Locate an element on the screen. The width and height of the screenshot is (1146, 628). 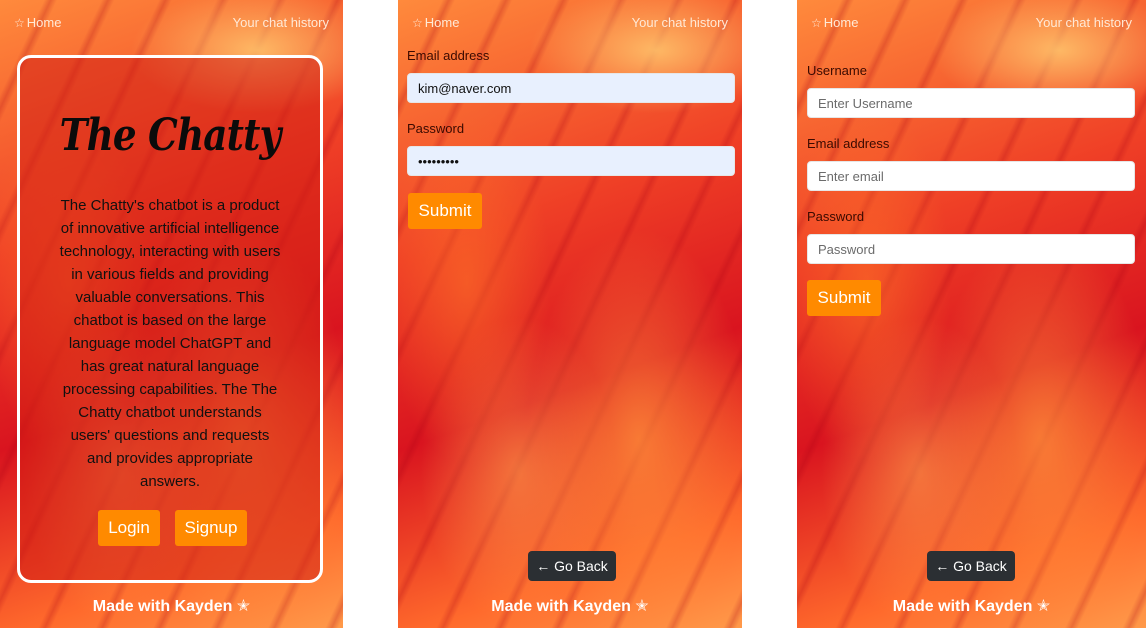
login-button: Login is located at coordinates (129, 528).